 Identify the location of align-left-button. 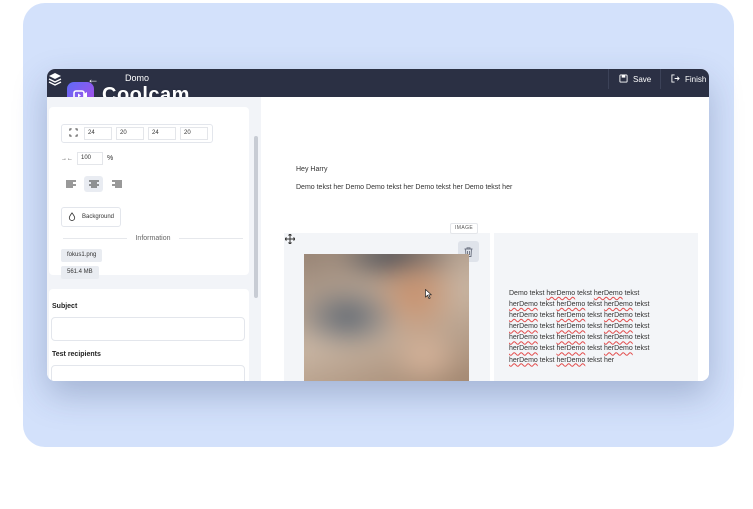
(70, 184).